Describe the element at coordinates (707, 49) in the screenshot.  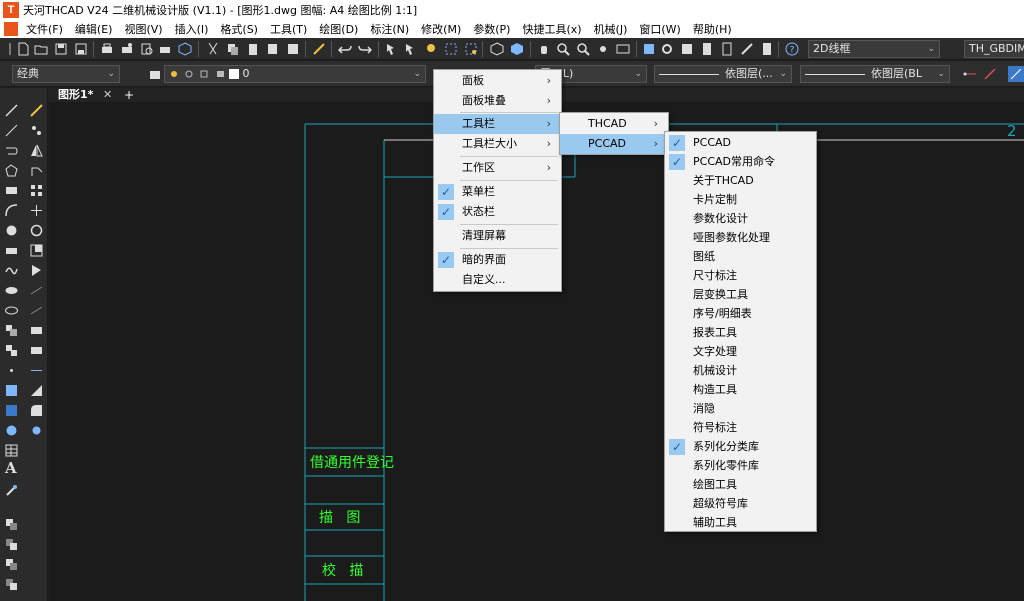
I see `tool-palette-icon` at that location.